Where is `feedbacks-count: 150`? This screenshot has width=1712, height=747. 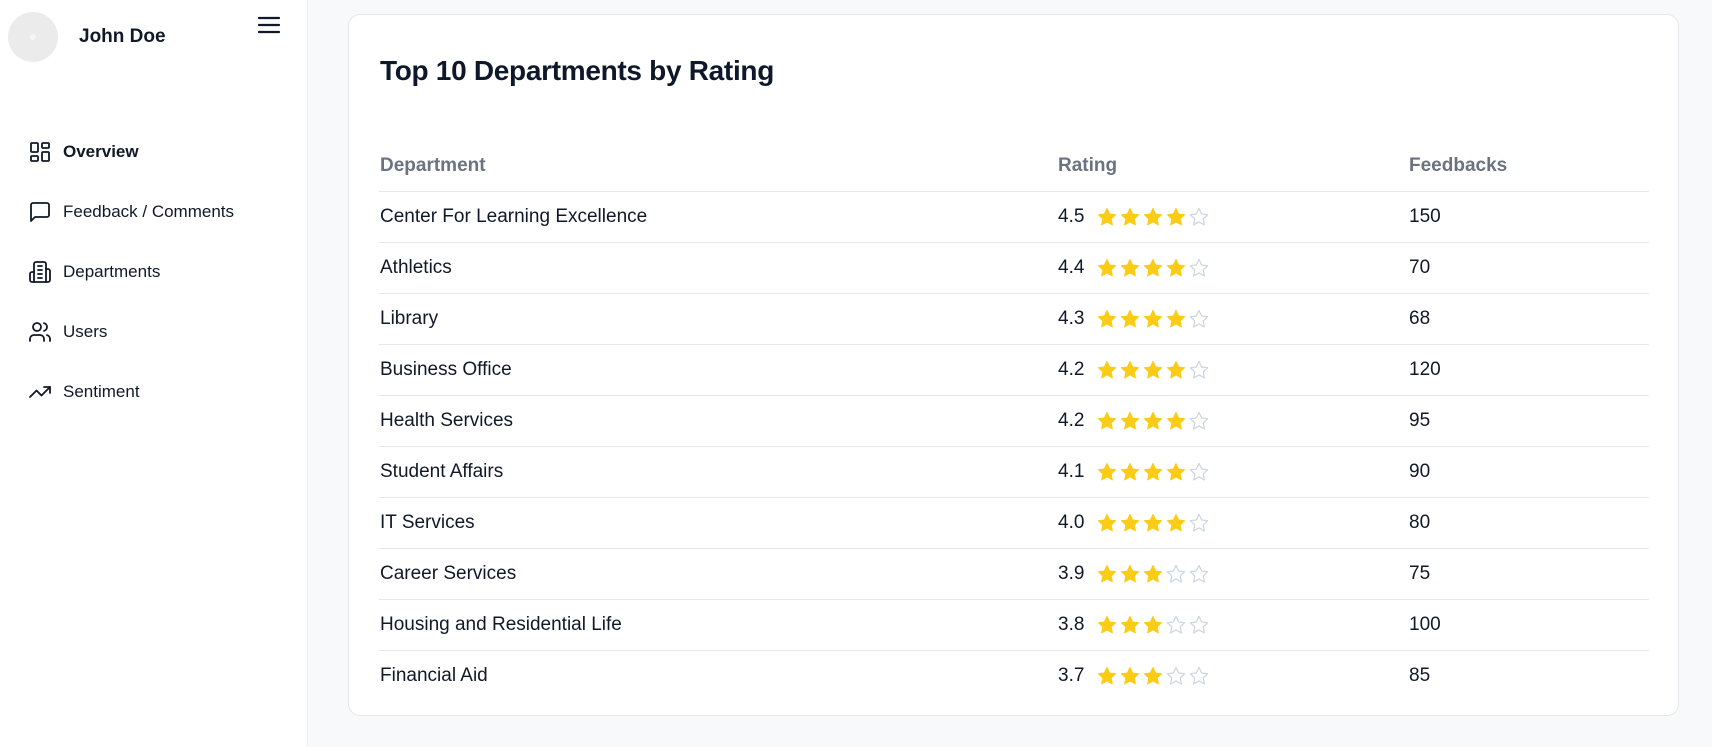
feedbacks-count: 150 is located at coordinates (1528, 217).